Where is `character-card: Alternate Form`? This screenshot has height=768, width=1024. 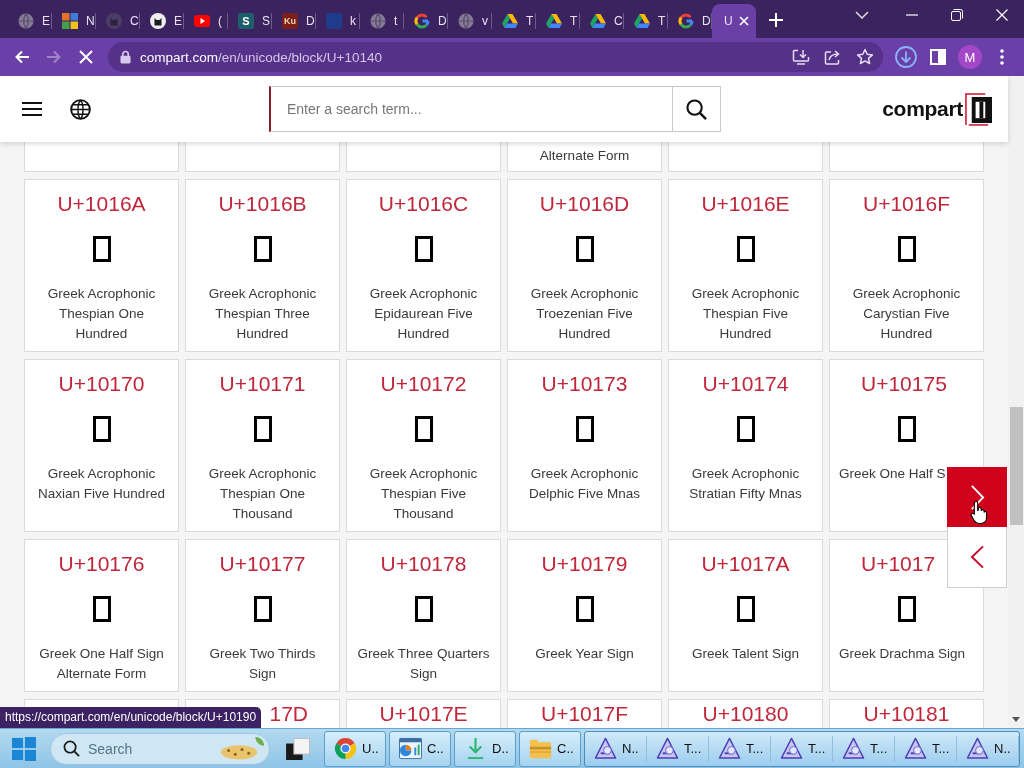 character-card: Alternate Form is located at coordinates (584, 157).